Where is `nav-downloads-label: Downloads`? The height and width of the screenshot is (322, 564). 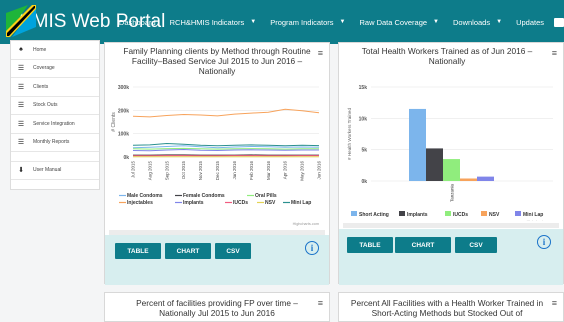 nav-downloads-label: Downloads is located at coordinates (471, 22).